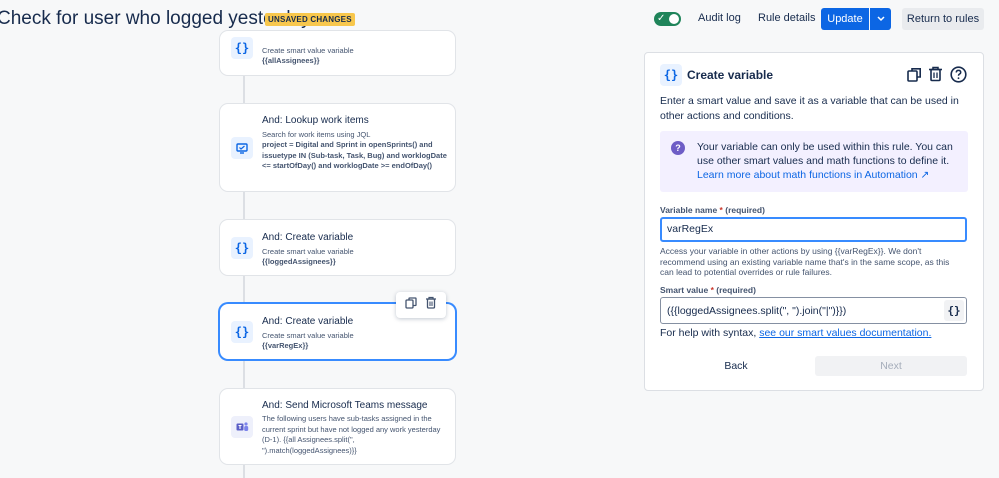 This screenshot has width=999, height=478. What do you see at coordinates (678, 148) in the screenshot?
I see `question-circle-icon: ?` at bounding box center [678, 148].